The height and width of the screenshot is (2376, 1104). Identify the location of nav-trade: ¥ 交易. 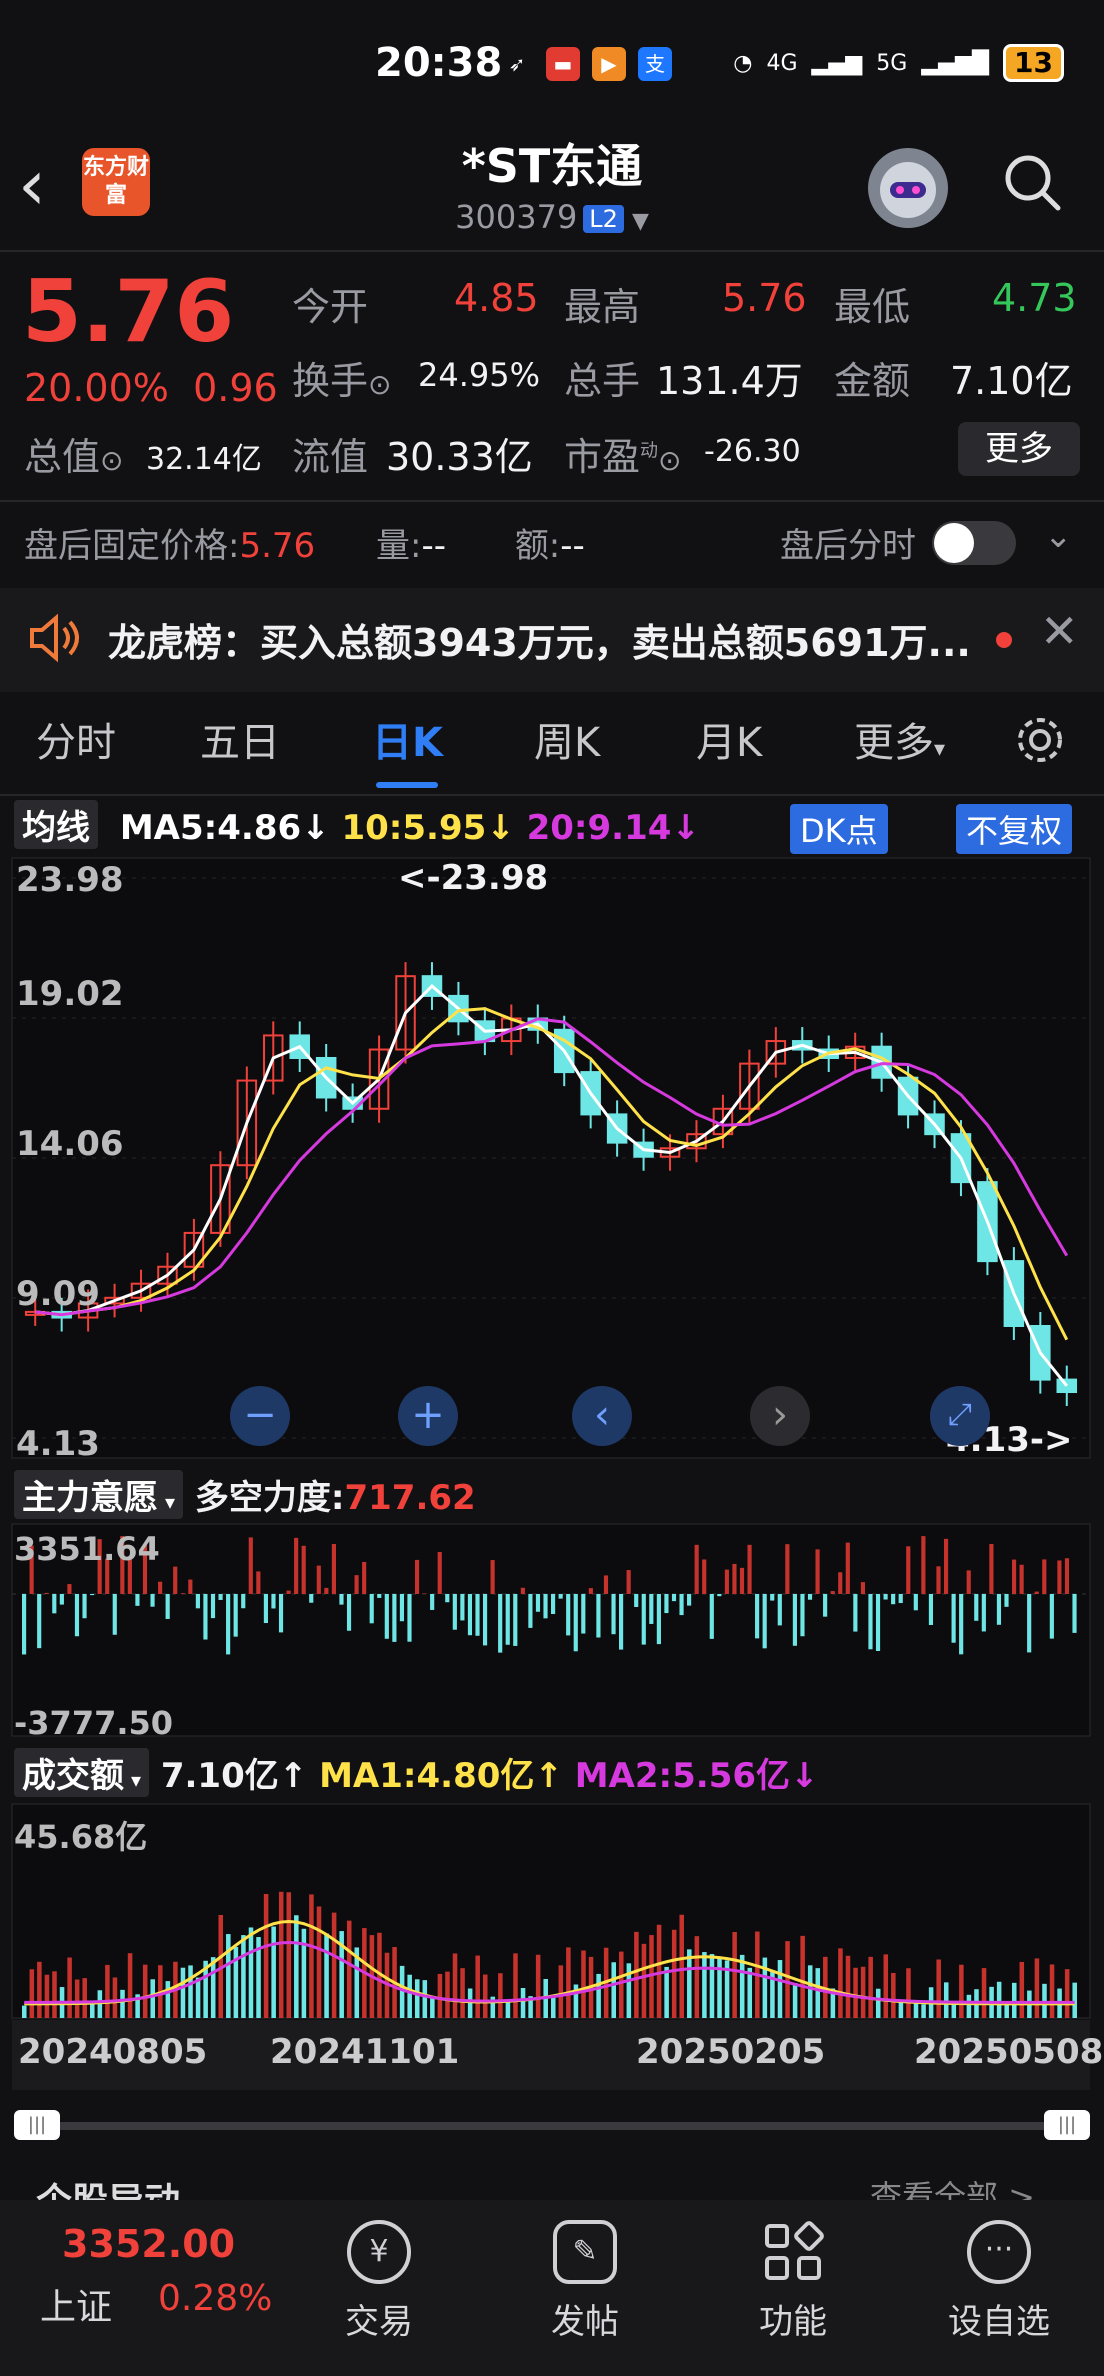
(379, 2281).